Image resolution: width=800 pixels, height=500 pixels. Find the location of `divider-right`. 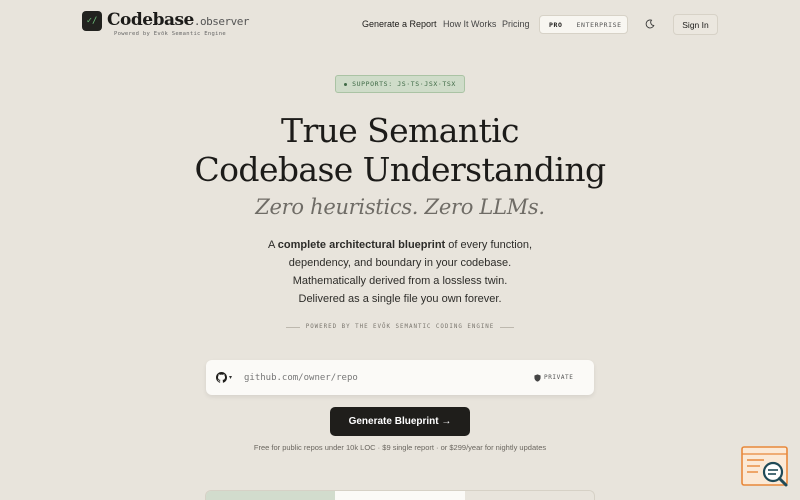

divider-right is located at coordinates (507, 327).